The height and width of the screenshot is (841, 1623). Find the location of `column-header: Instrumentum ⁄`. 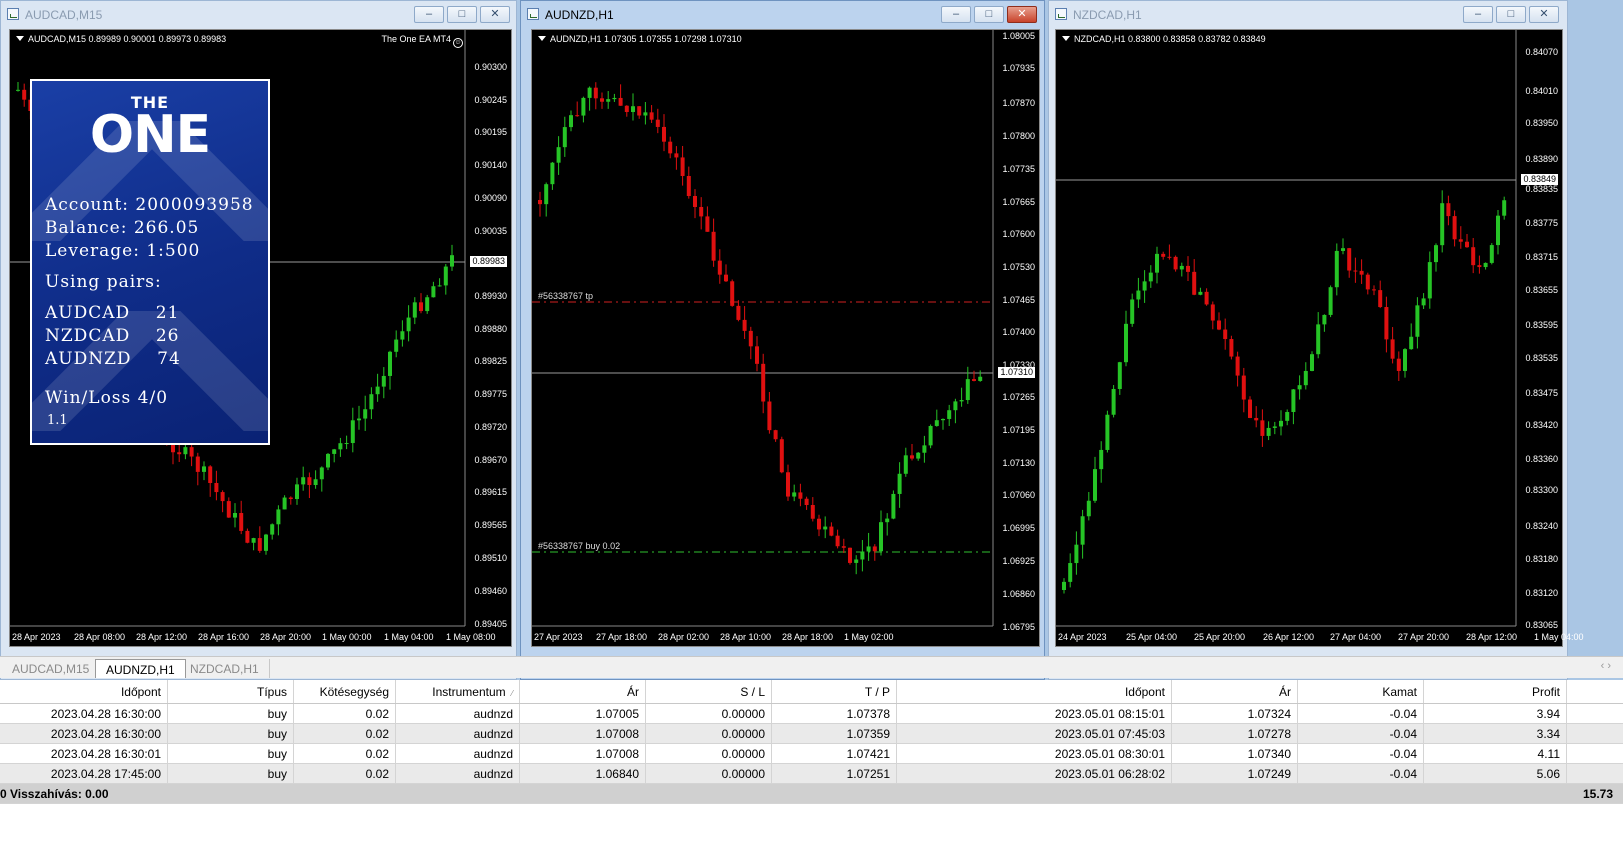

column-header: Instrumentum ⁄ is located at coordinates (458, 691).